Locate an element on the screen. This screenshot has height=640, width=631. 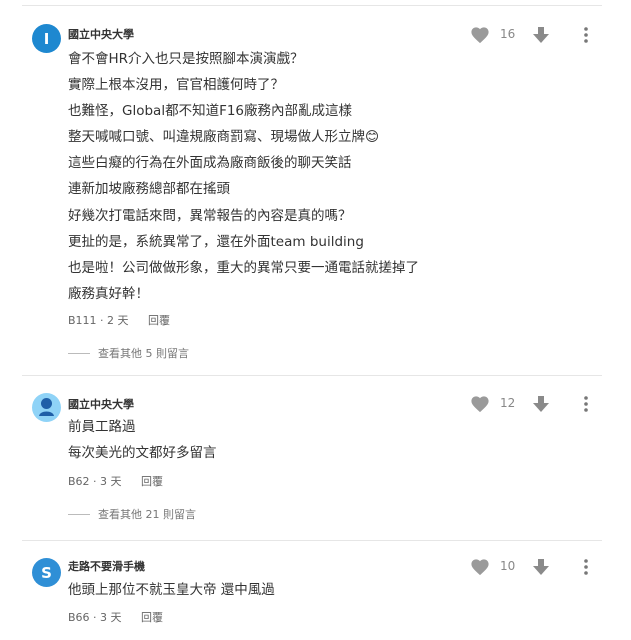
comment-actions: 10 is located at coordinates (535, 568).